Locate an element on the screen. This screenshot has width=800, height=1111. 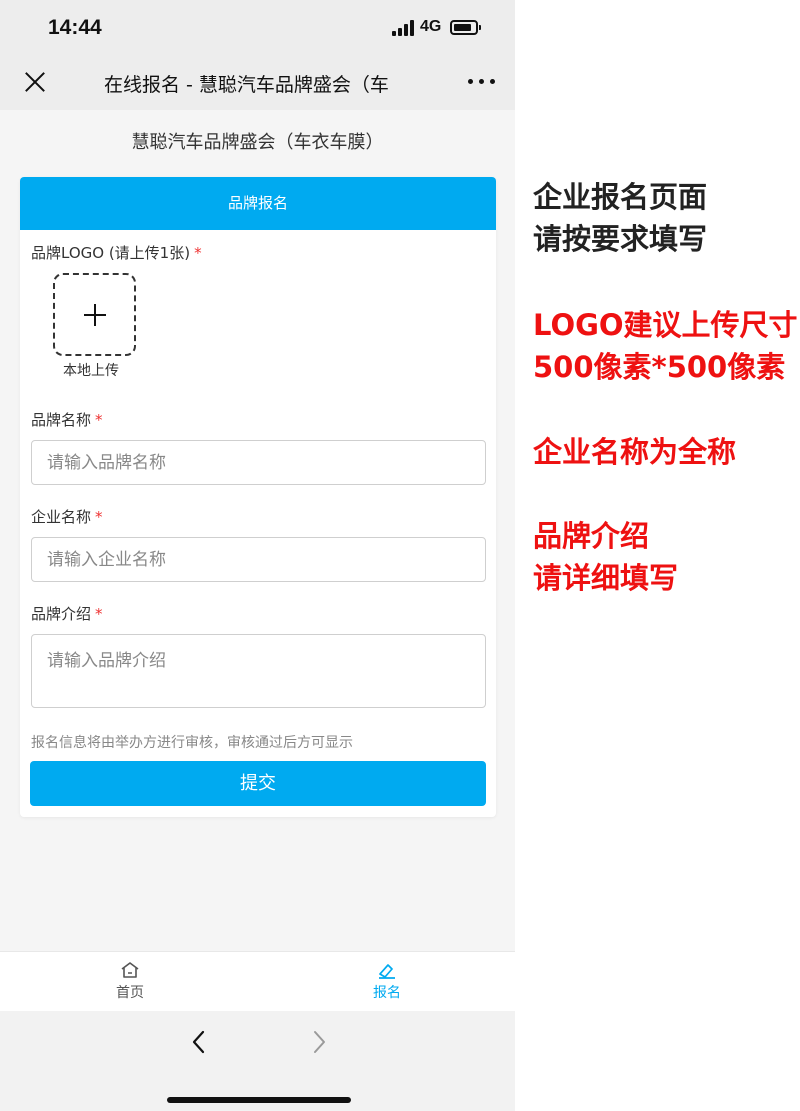
brand-intro-label: 品牌介绍 * is located at coordinates (67, 613).